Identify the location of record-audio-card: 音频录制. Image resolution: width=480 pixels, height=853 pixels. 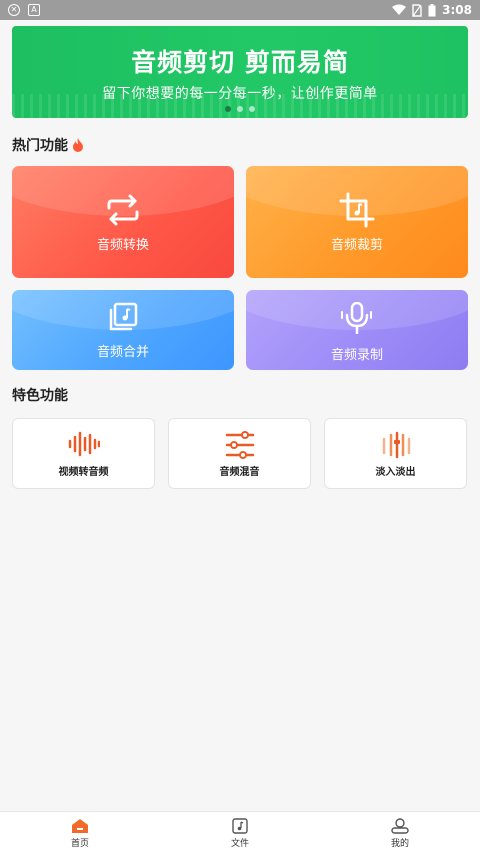
(357, 330).